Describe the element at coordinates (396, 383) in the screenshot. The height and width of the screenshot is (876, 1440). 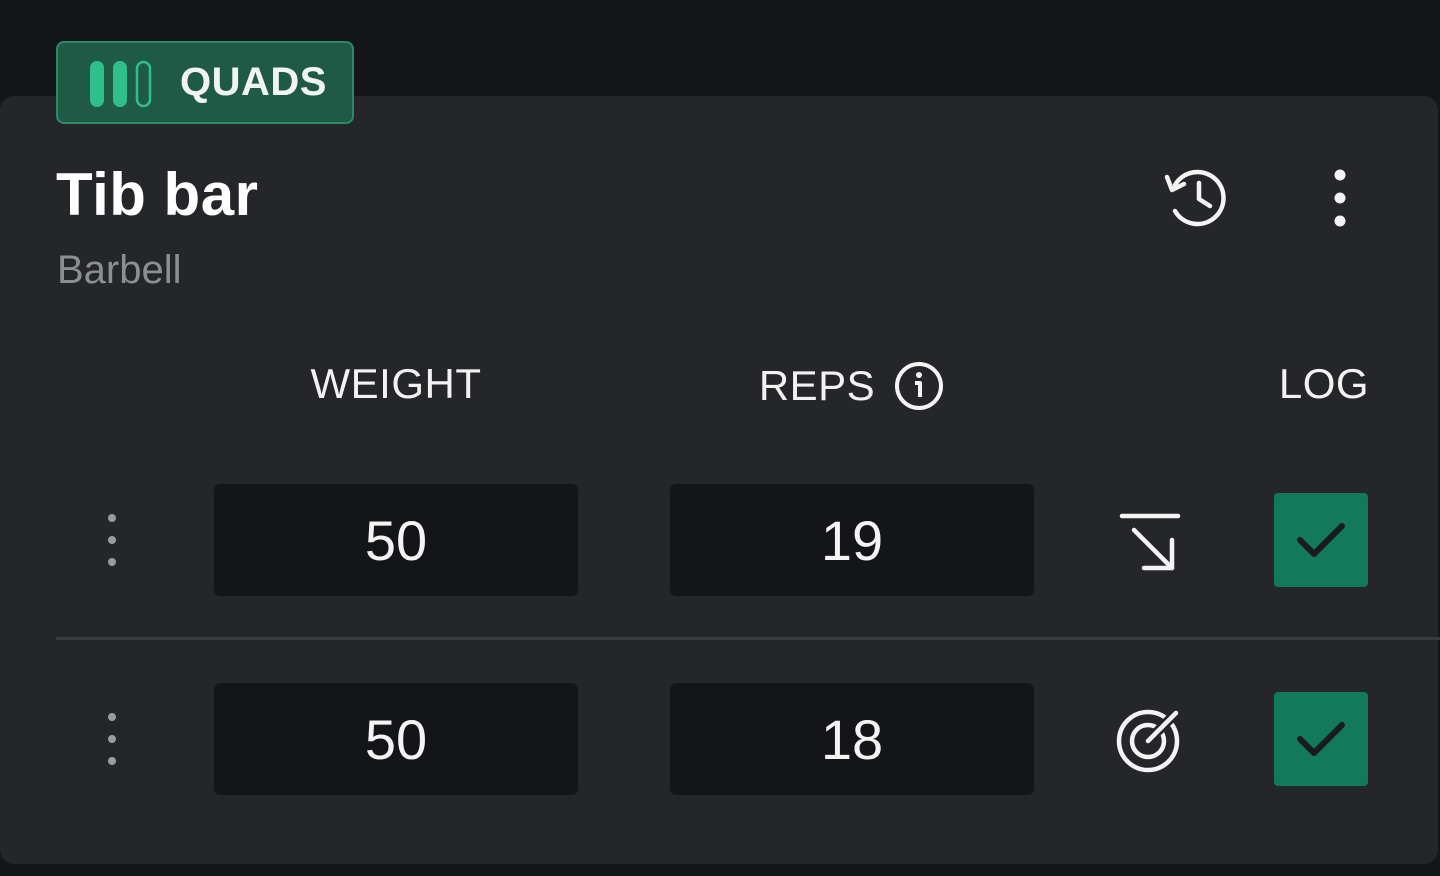
I see `weight-column-header: WEIGHT` at that location.